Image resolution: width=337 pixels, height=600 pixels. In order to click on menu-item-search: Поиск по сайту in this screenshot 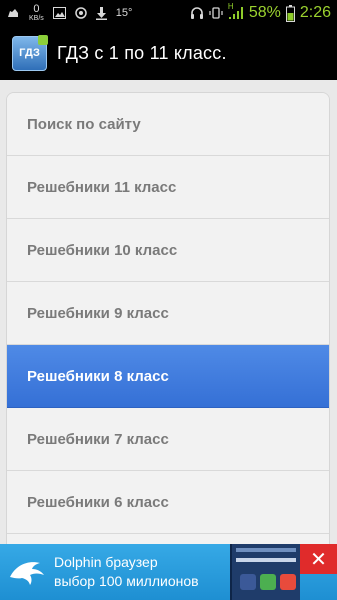, I will do `click(168, 124)`.